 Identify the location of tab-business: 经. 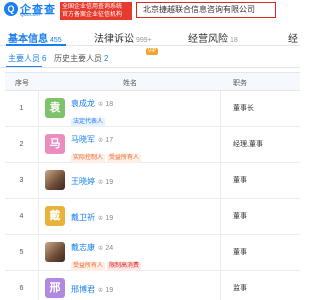
(293, 37).